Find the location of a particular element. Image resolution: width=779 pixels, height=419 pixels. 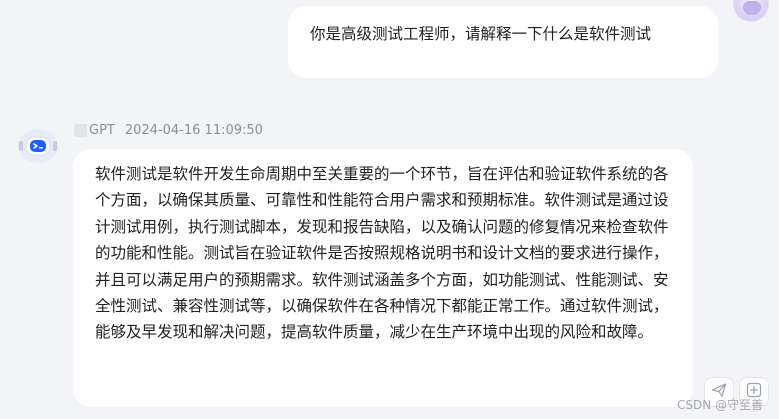

user-avatar-icon is located at coordinates (751, 11).